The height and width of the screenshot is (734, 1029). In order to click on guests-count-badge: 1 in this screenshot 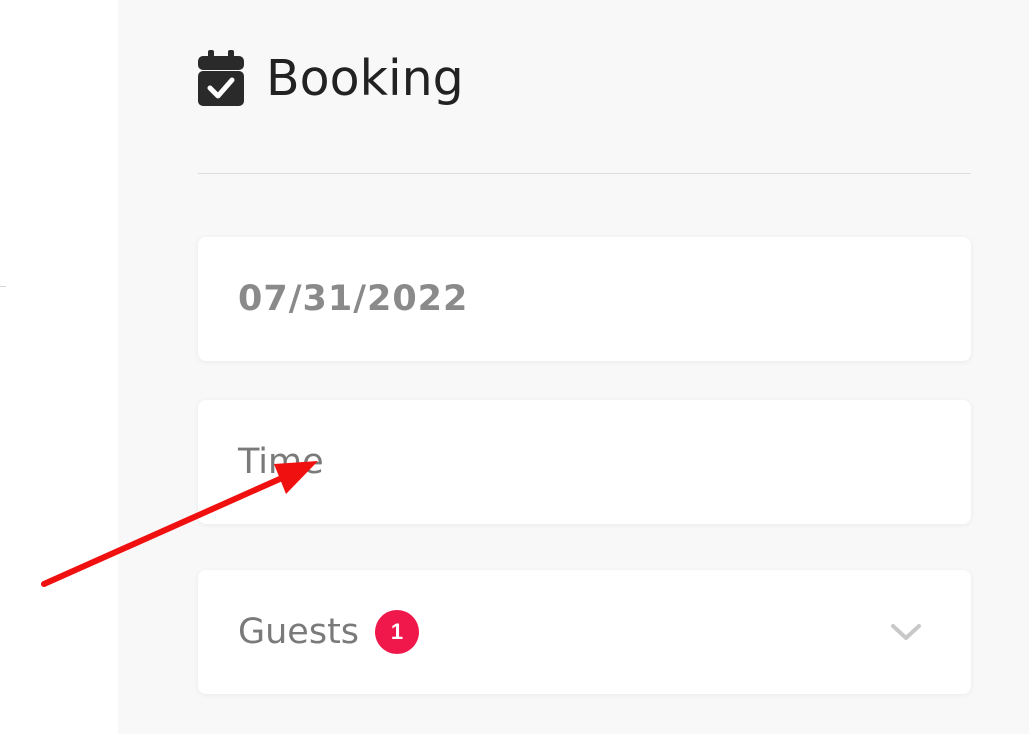, I will do `click(397, 632)`.